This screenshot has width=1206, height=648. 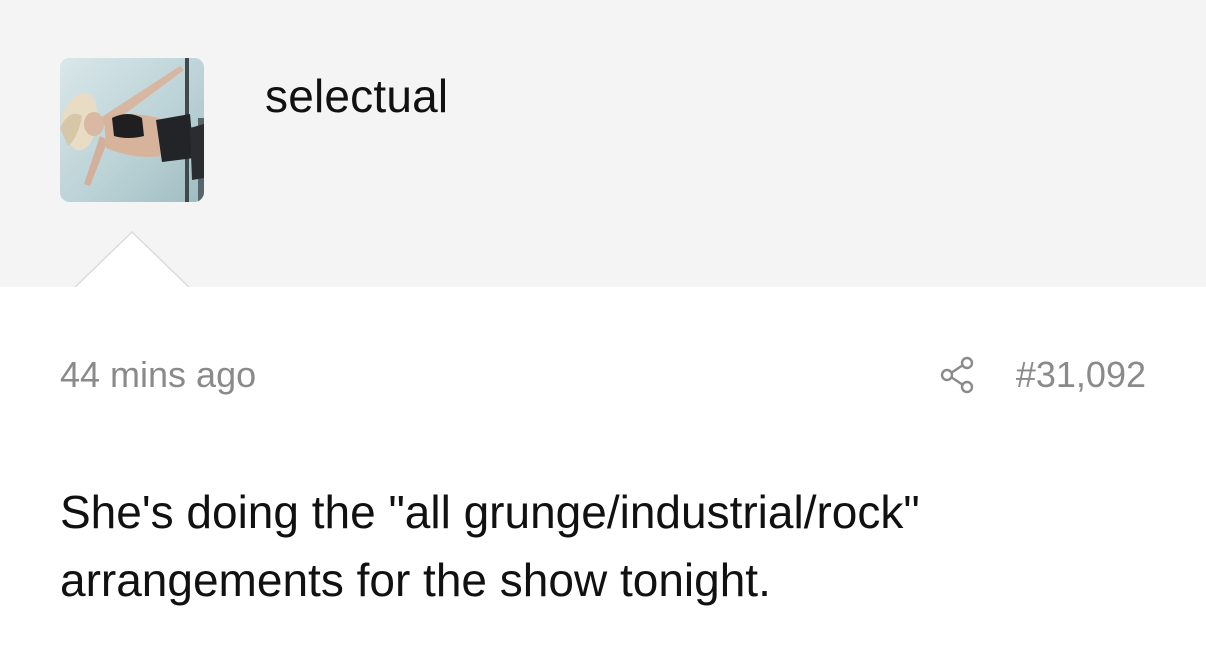 I want to click on timestamp: 44 mins ago, so click(x=158, y=375).